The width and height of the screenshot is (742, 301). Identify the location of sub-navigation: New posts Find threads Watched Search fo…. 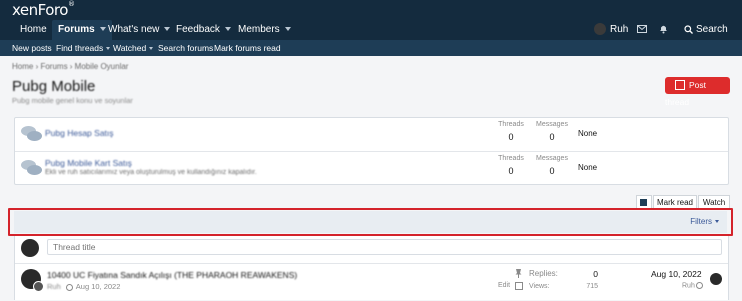
(371, 48).